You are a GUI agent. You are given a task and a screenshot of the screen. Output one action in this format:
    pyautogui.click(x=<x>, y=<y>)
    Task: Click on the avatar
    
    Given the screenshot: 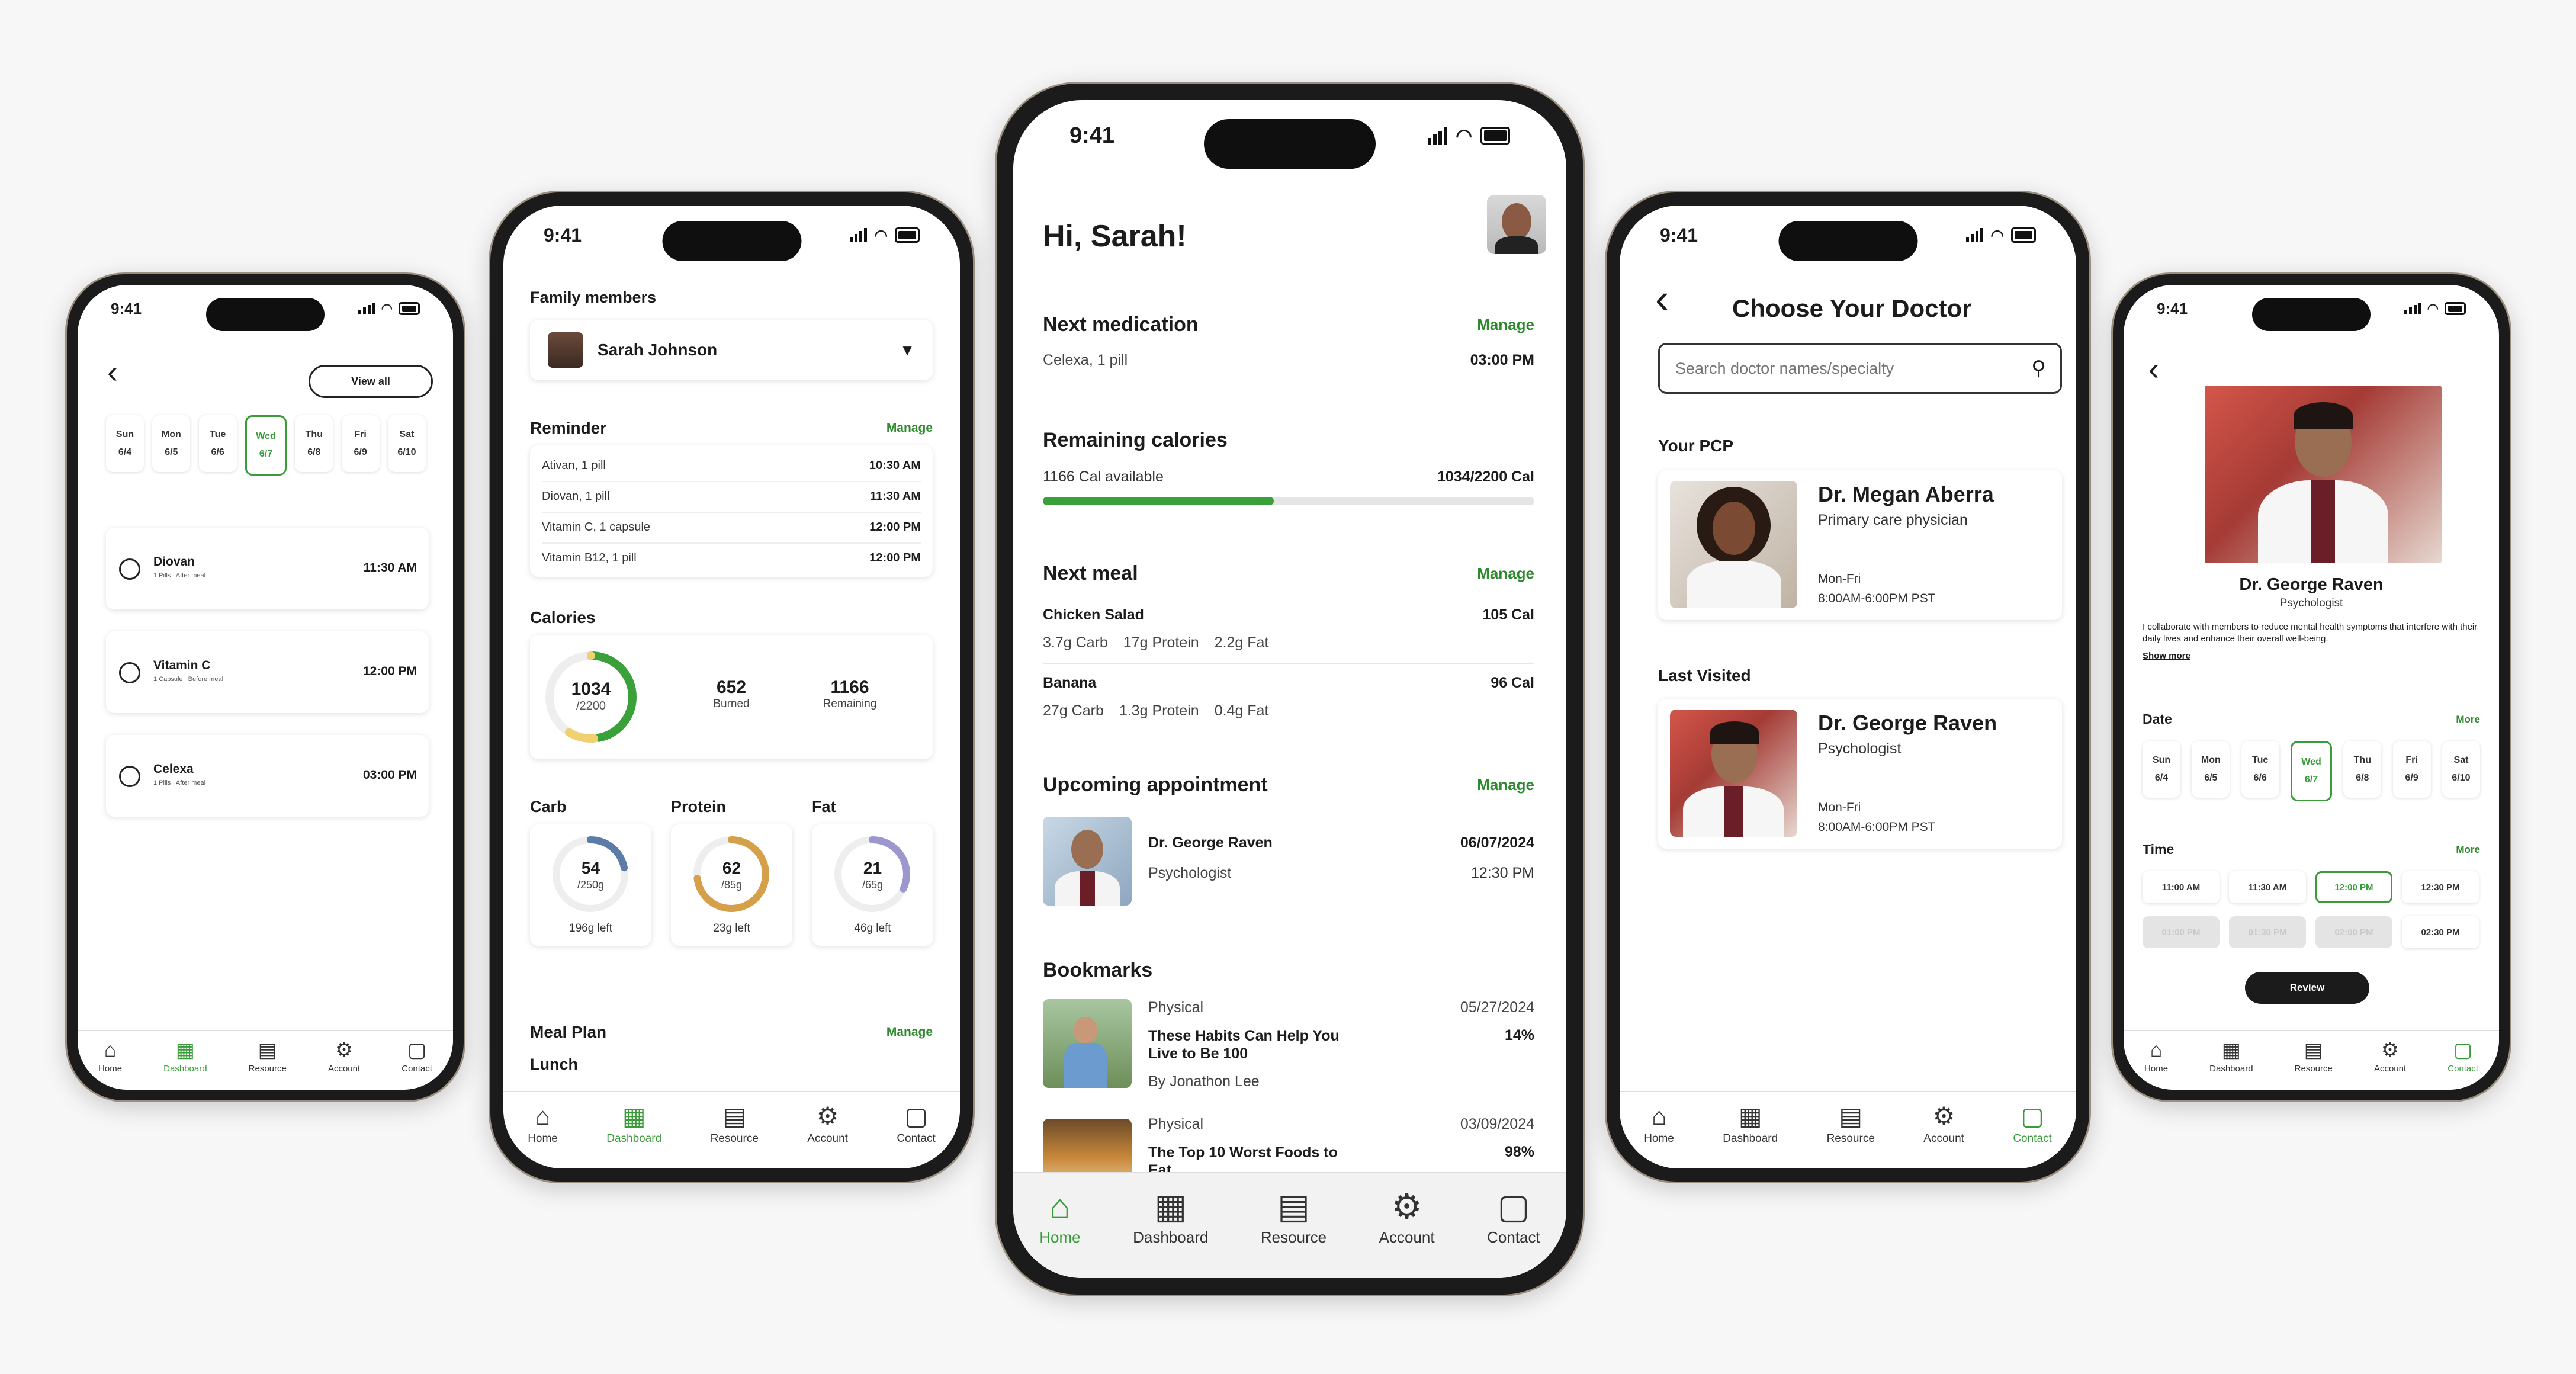 What is the action you would take?
    pyautogui.click(x=1516, y=224)
    